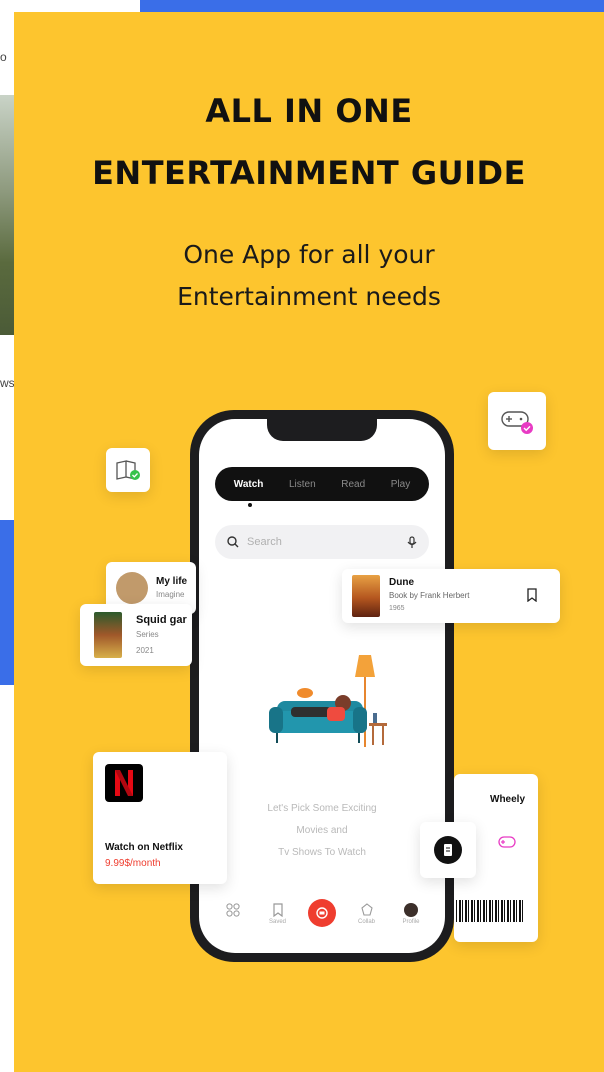  I want to click on music-card-subtitle: Imagine, so click(170, 594).